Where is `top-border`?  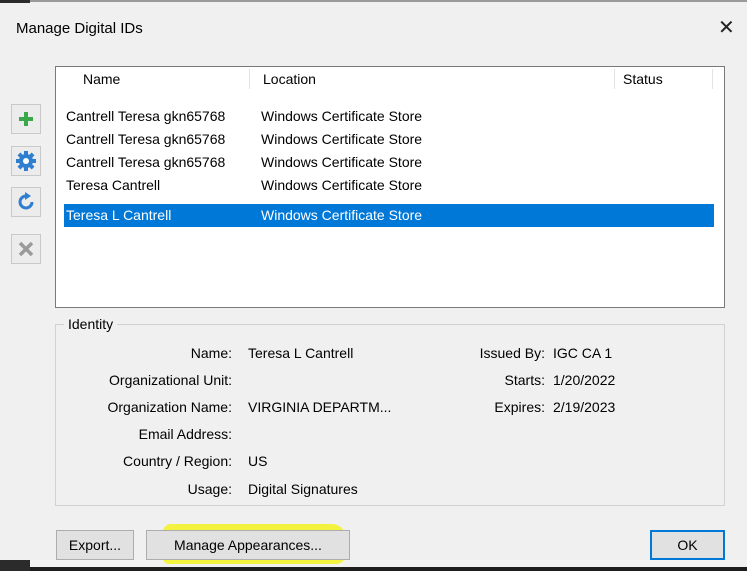
top-border is located at coordinates (373, 1).